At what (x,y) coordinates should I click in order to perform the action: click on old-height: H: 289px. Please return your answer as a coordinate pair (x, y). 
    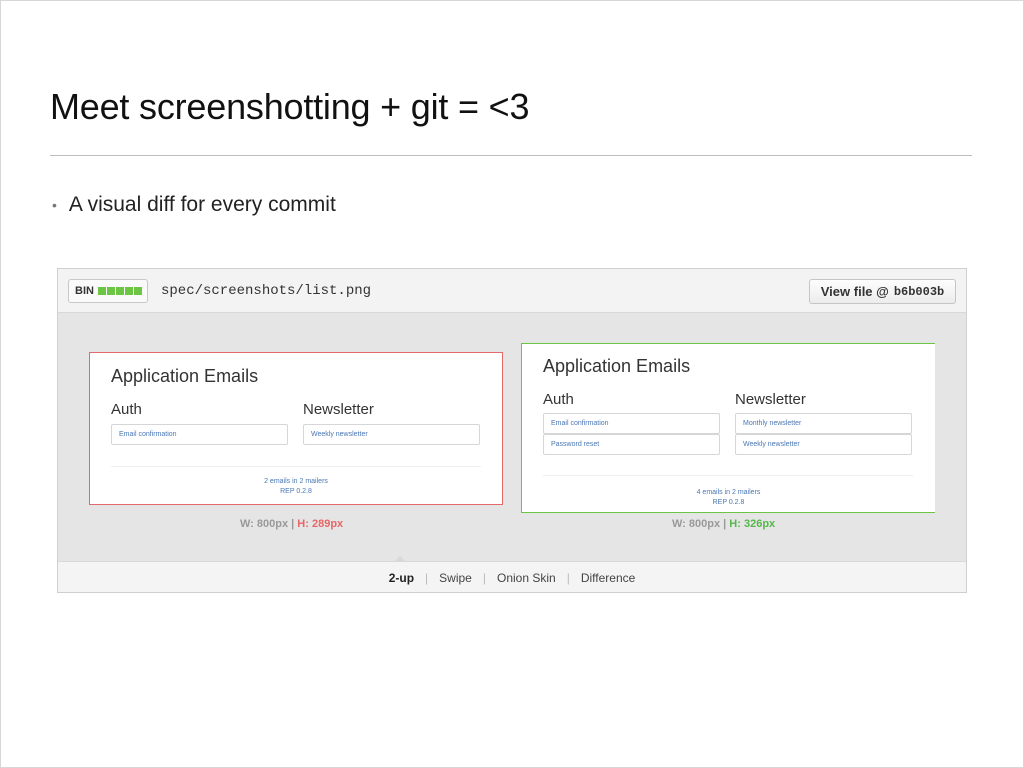
    Looking at the image, I should click on (320, 524).